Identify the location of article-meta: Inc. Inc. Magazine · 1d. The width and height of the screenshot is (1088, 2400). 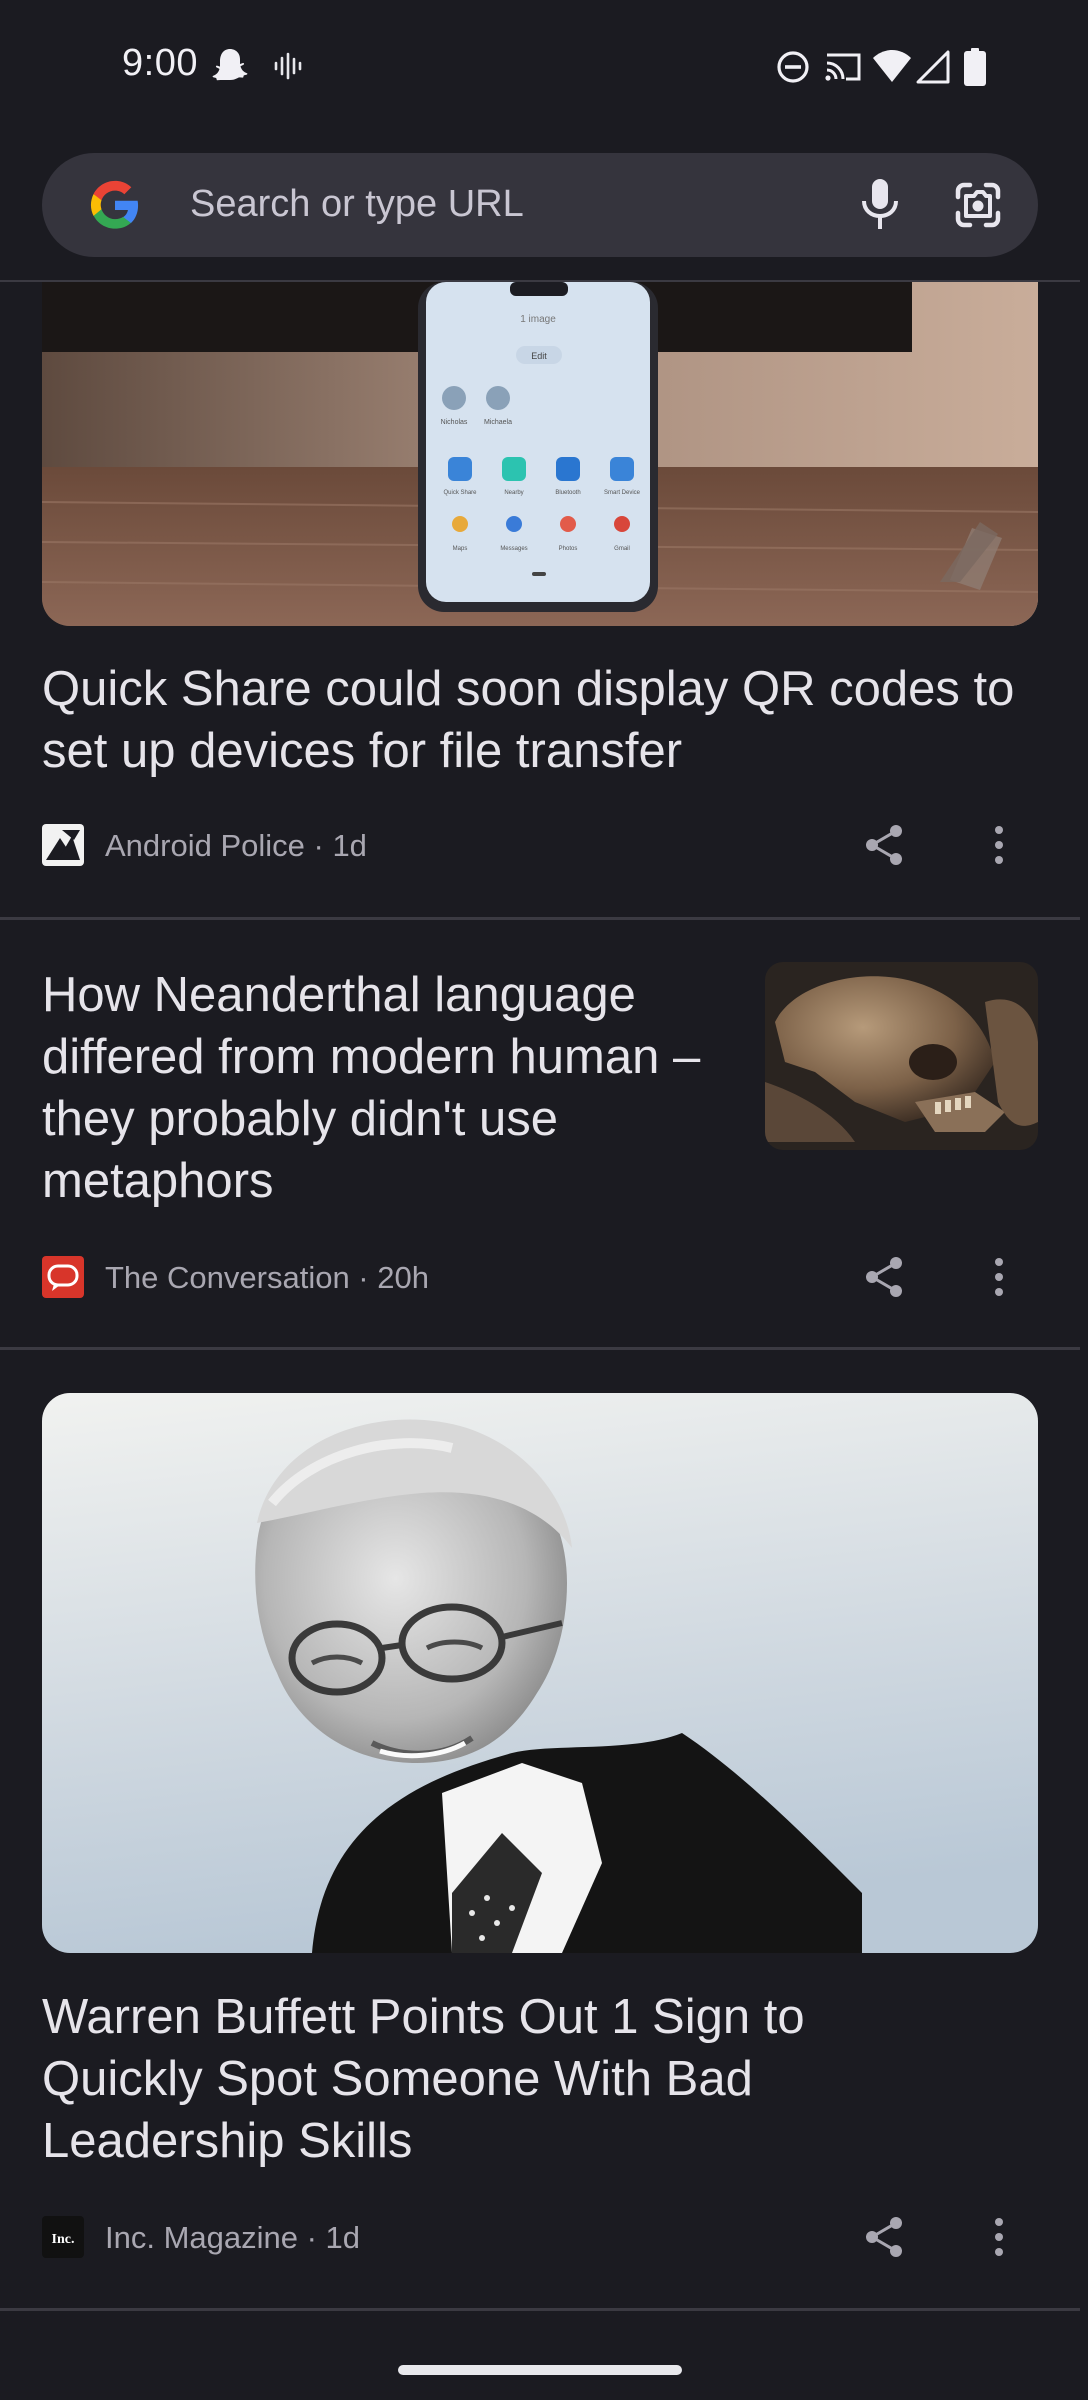
(540, 2237).